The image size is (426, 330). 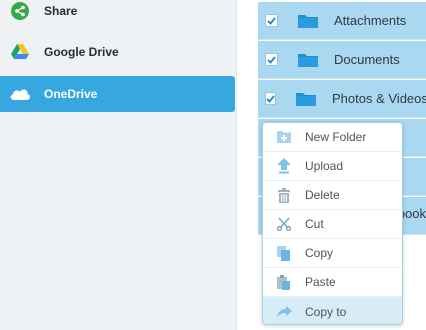 I want to click on file-row: Photos & Videos, so click(x=342, y=99).